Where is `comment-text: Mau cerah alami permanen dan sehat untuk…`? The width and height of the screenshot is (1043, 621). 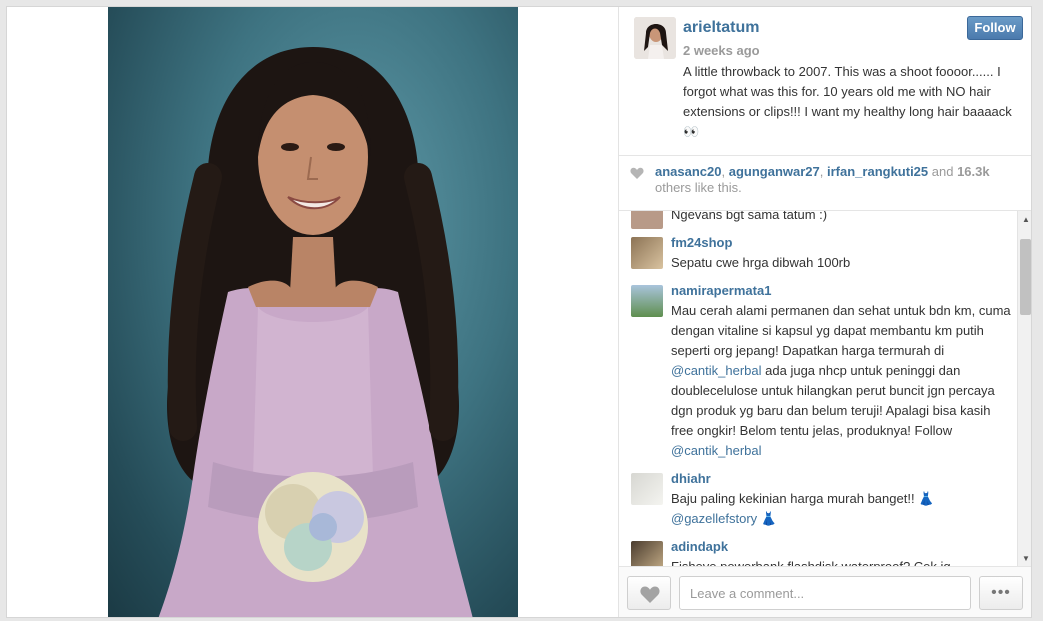 comment-text: Mau cerah alami permanen dan sehat untuk… is located at coordinates (842, 381).